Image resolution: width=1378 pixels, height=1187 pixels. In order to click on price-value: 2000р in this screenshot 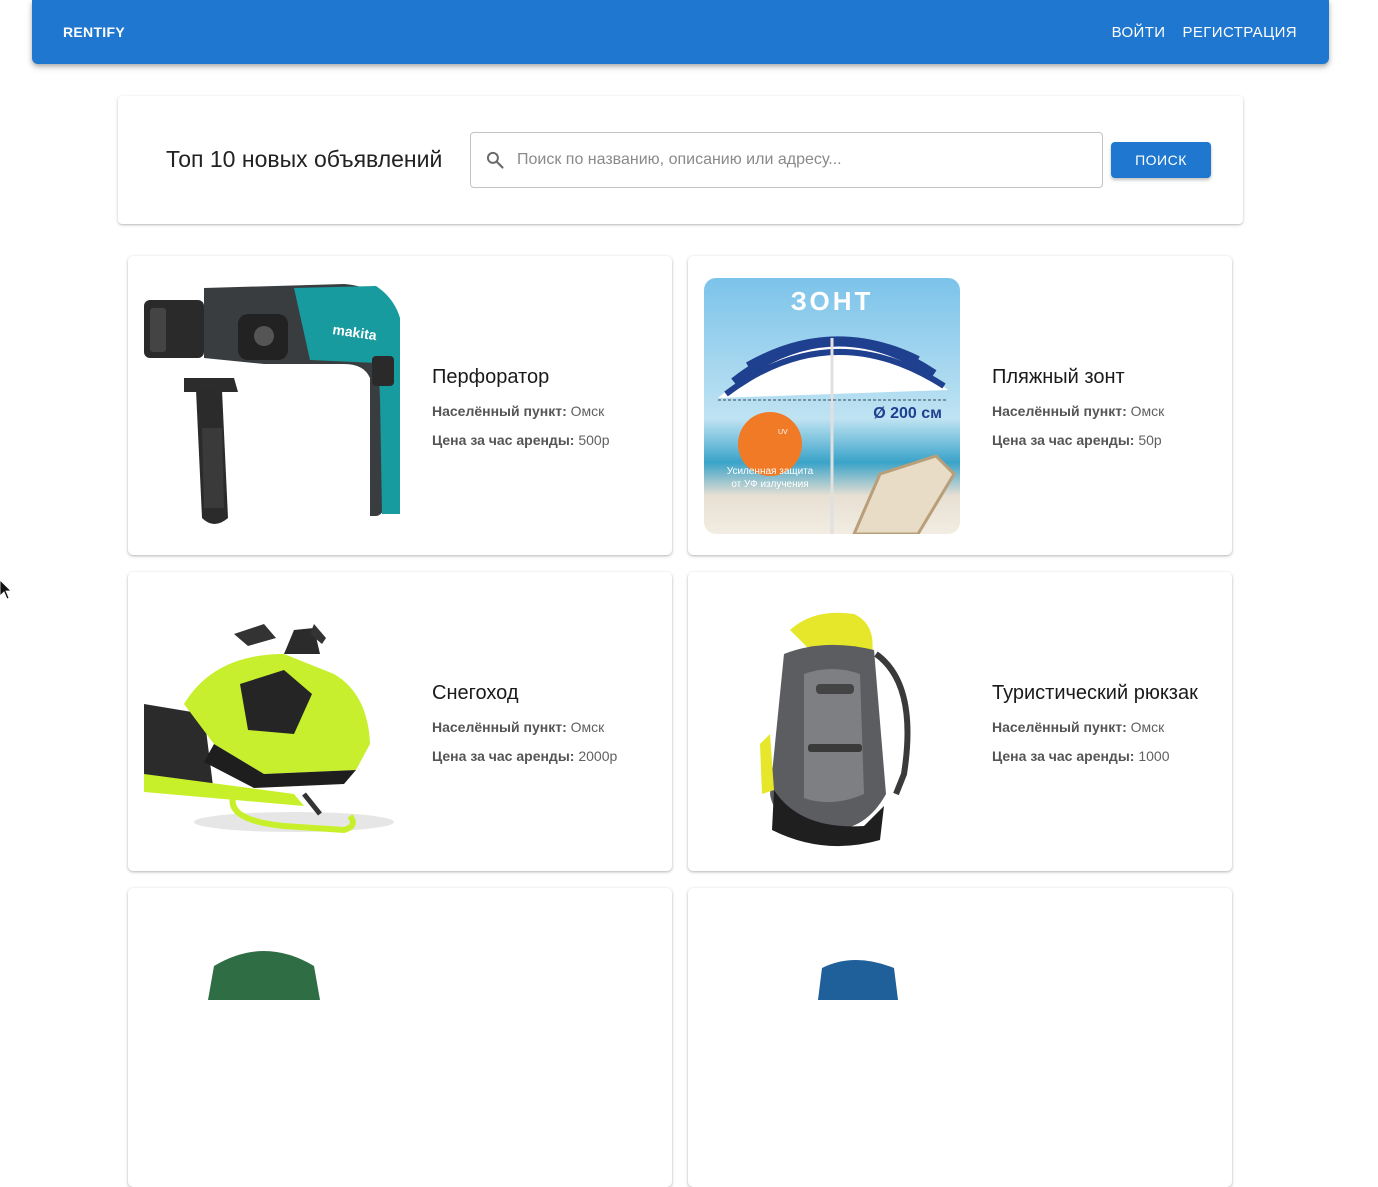, I will do `click(598, 756)`.